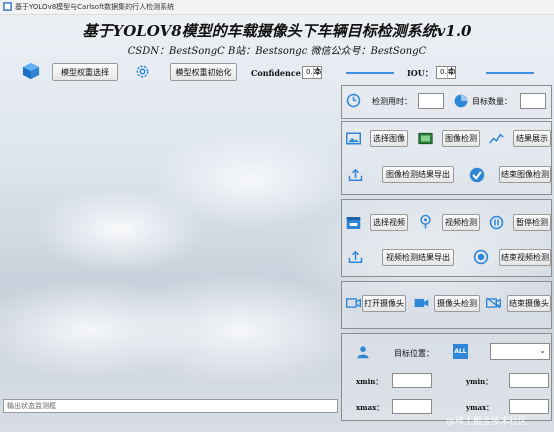 The width and height of the screenshot is (554, 432). Describe the element at coordinates (487, 422) in the screenshot. I see `watermark: @稀土掘金技术社区` at that location.